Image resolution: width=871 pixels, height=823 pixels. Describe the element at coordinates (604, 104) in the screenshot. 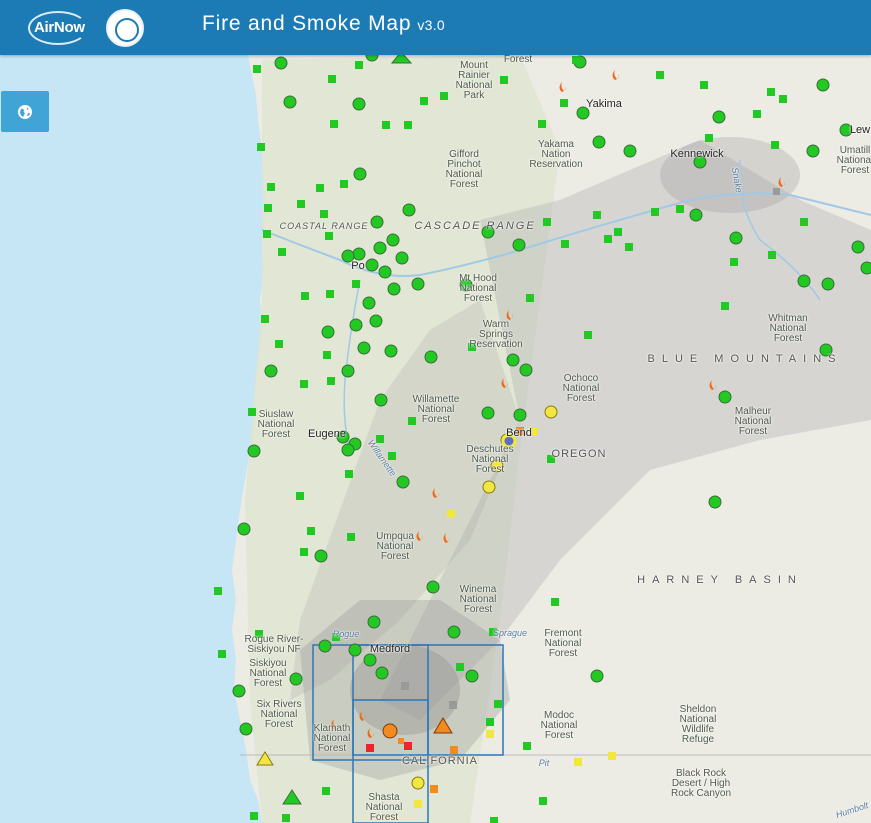

I see `map-label-yakima: Yakima` at that location.